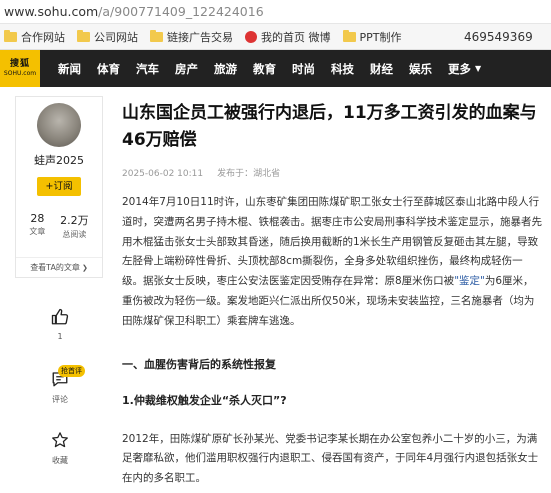  Describe the element at coordinates (59, 125) in the screenshot. I see `avatar` at that location.